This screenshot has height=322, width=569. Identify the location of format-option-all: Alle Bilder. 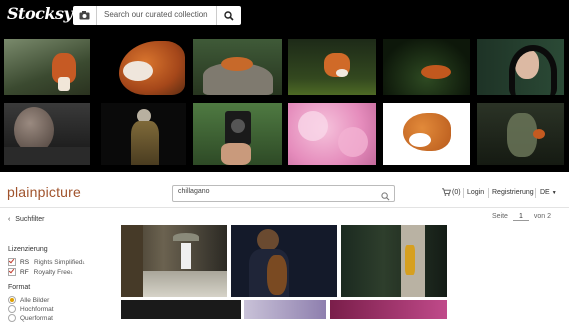
(28, 300).